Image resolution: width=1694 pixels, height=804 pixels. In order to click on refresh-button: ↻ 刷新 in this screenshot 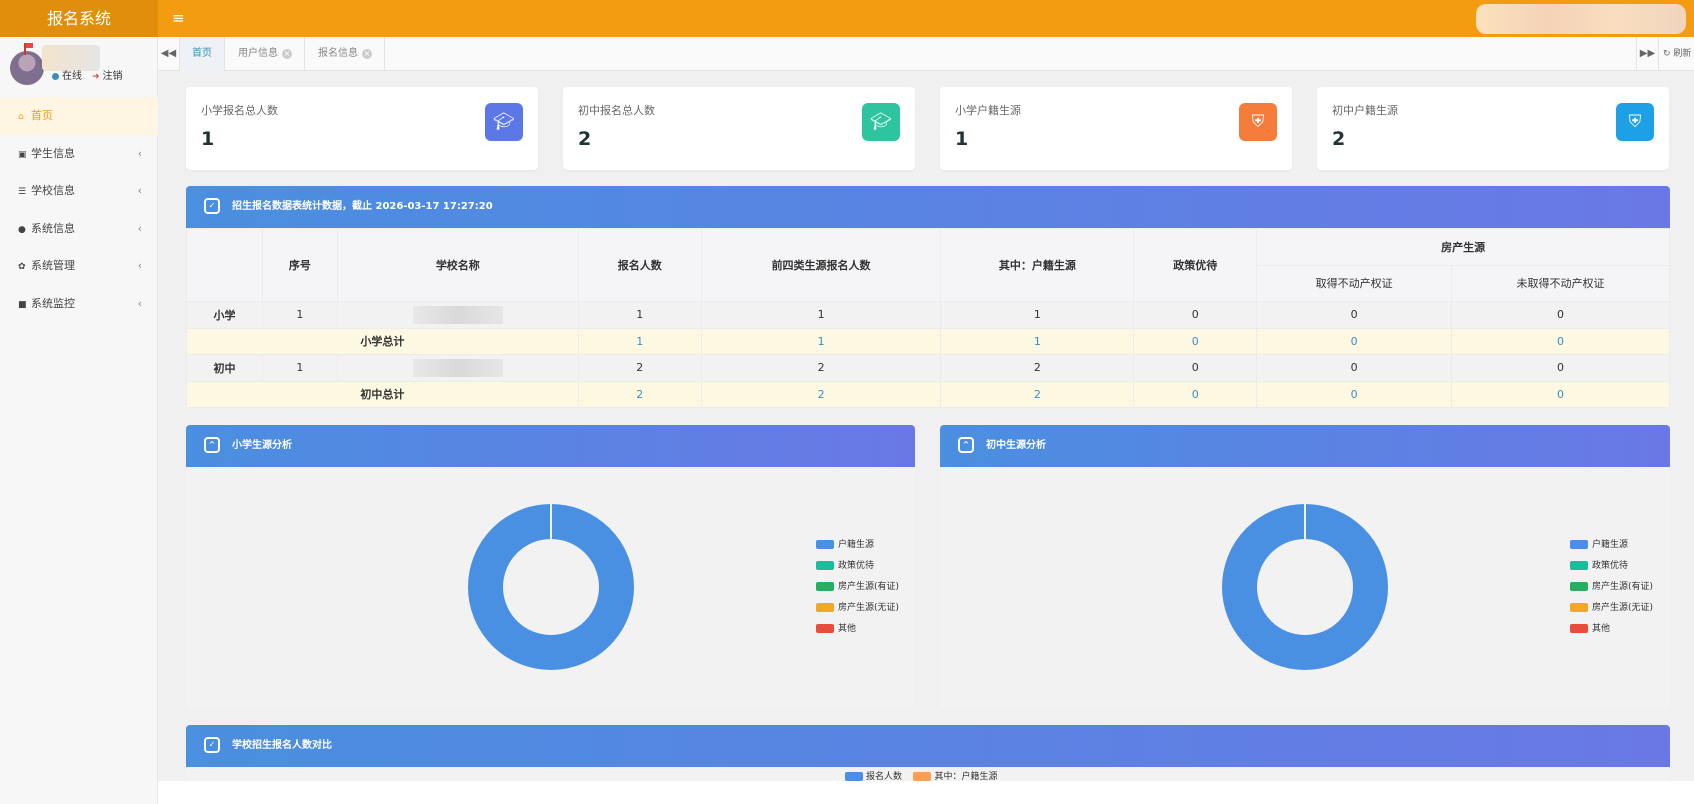, I will do `click(1676, 54)`.